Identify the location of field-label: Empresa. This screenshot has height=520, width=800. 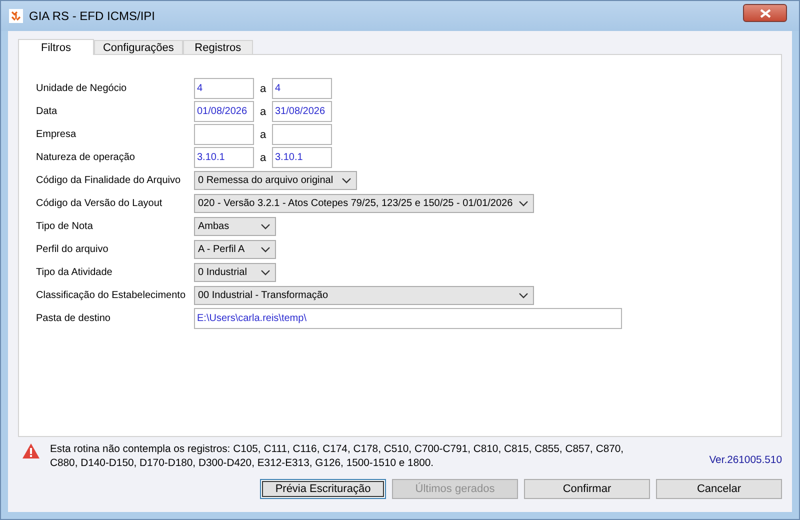
(57, 134).